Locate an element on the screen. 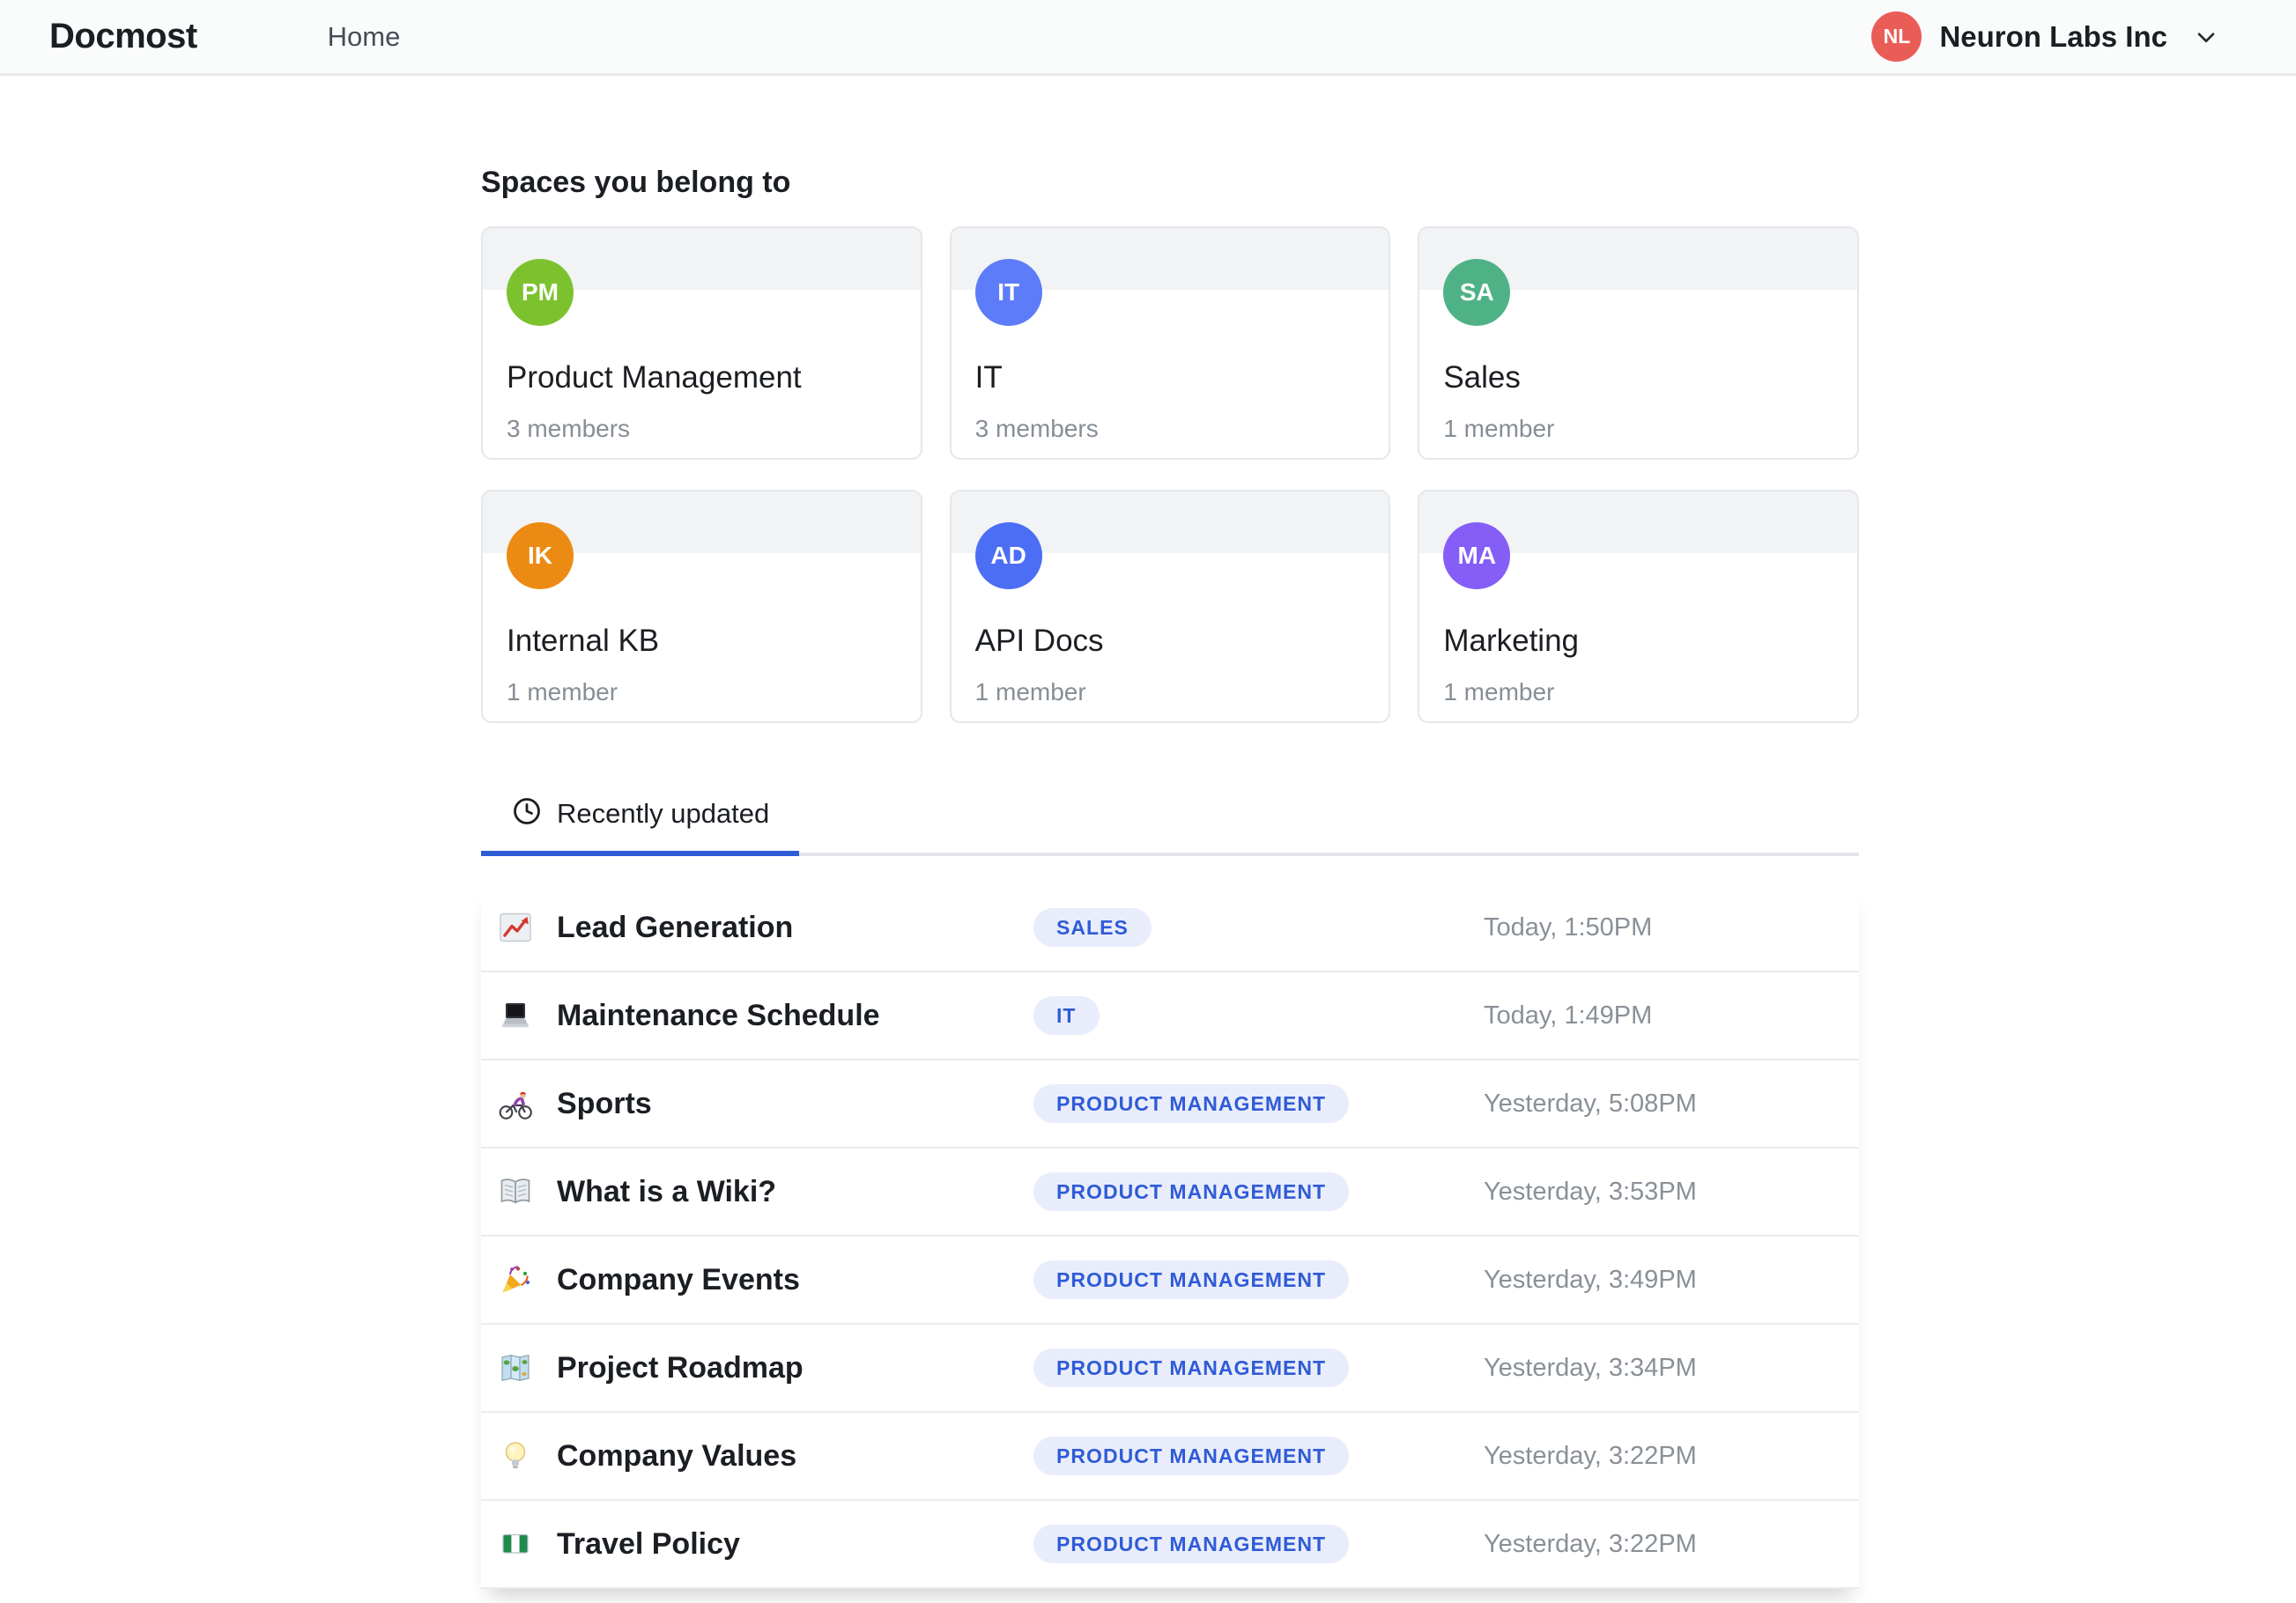 This screenshot has width=2296, height=1603. page-title: Company Values is located at coordinates (677, 1455).